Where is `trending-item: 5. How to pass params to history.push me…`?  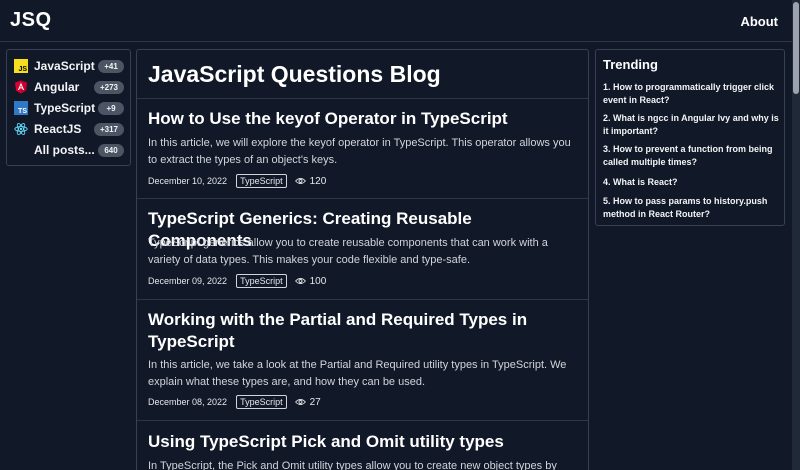
trending-item: 5. How to pass params to history.push me… is located at coordinates (691, 208).